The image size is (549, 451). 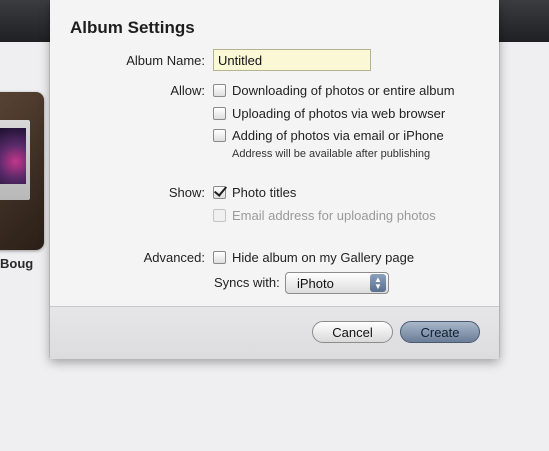 I want to click on syncs-with-select: iPhoto ▲ ▼, so click(x=337, y=283).